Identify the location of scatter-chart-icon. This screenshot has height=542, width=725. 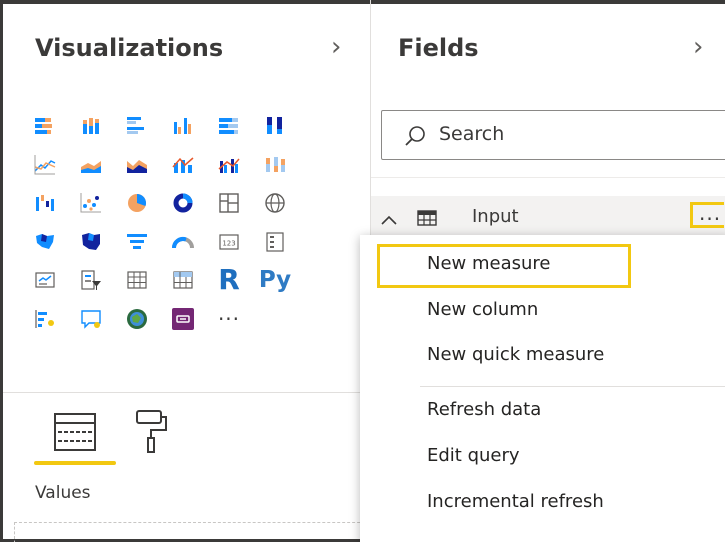
(91, 203).